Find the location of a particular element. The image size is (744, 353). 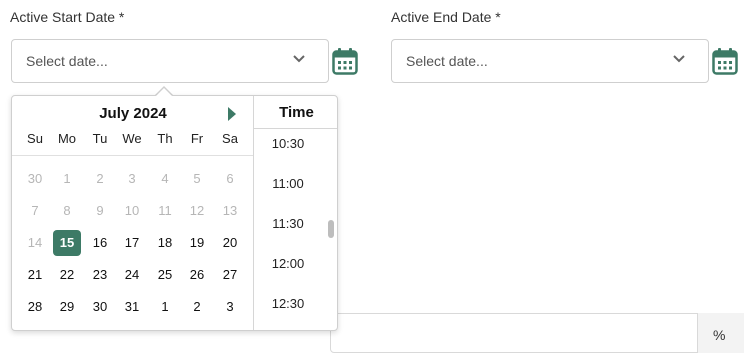

day-cell: 18 is located at coordinates (165, 243).